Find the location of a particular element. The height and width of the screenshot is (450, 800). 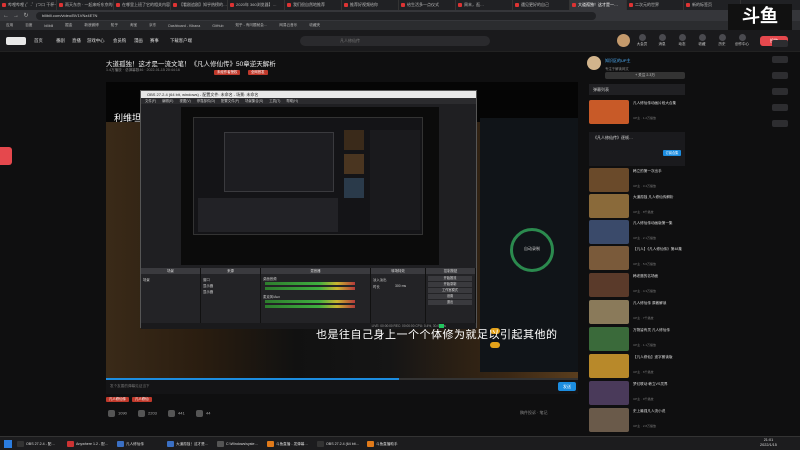

browser-tab: 我们很自然地推荐 is located at coordinates (313, 5).